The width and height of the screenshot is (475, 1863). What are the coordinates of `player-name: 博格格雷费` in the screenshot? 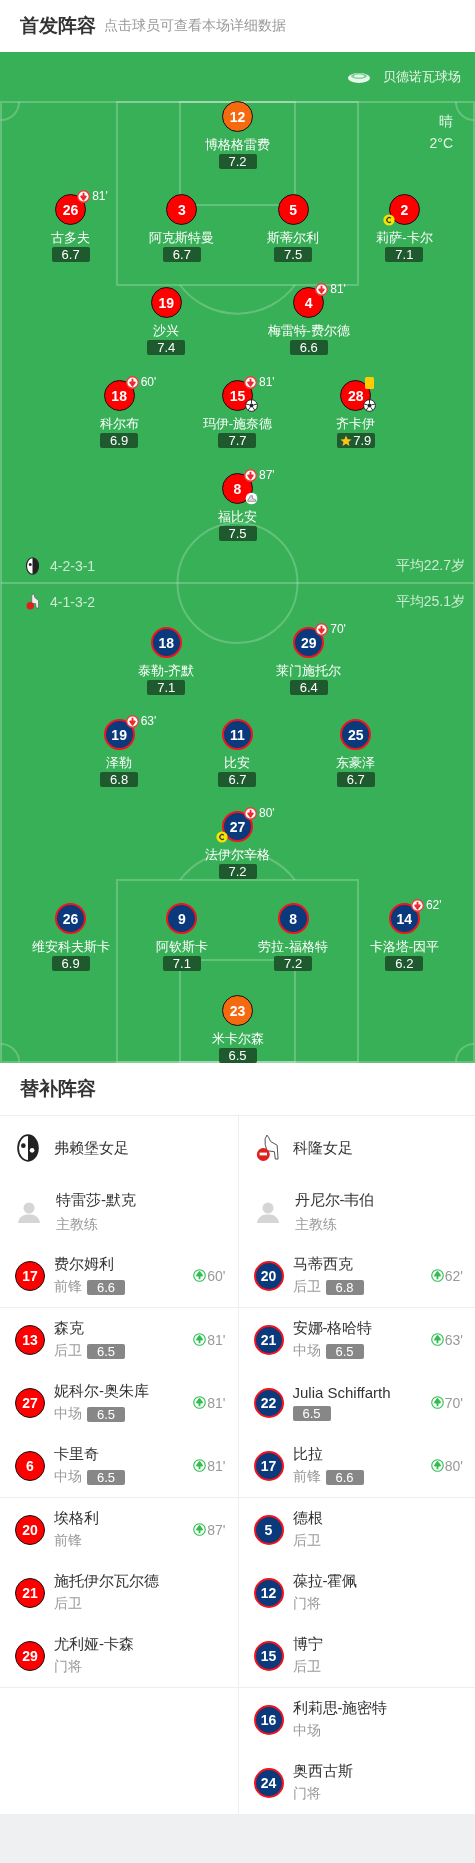 It's located at (237, 145).